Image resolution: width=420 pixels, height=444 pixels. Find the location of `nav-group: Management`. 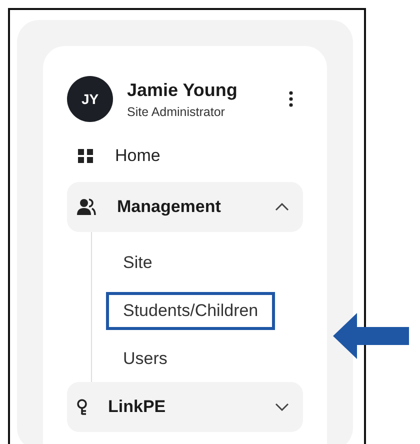

nav-group: Management is located at coordinates (185, 207).